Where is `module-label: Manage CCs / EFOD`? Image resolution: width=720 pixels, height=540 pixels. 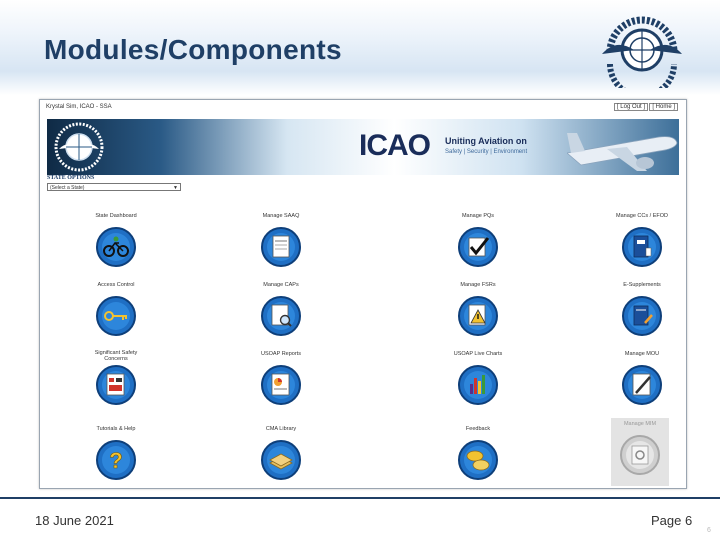
module-label: Manage CCs / EFOD is located at coordinates (642, 216).